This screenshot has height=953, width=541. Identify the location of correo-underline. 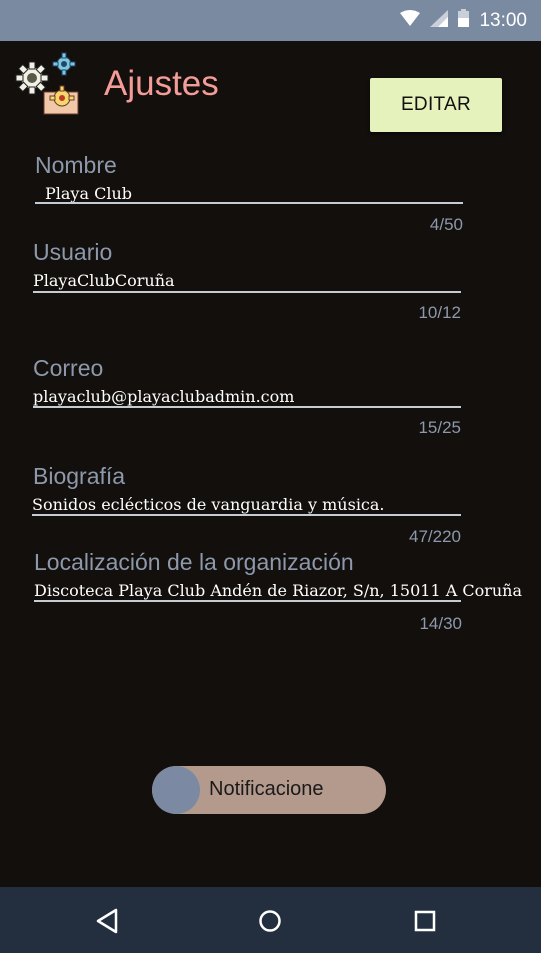
(247, 407).